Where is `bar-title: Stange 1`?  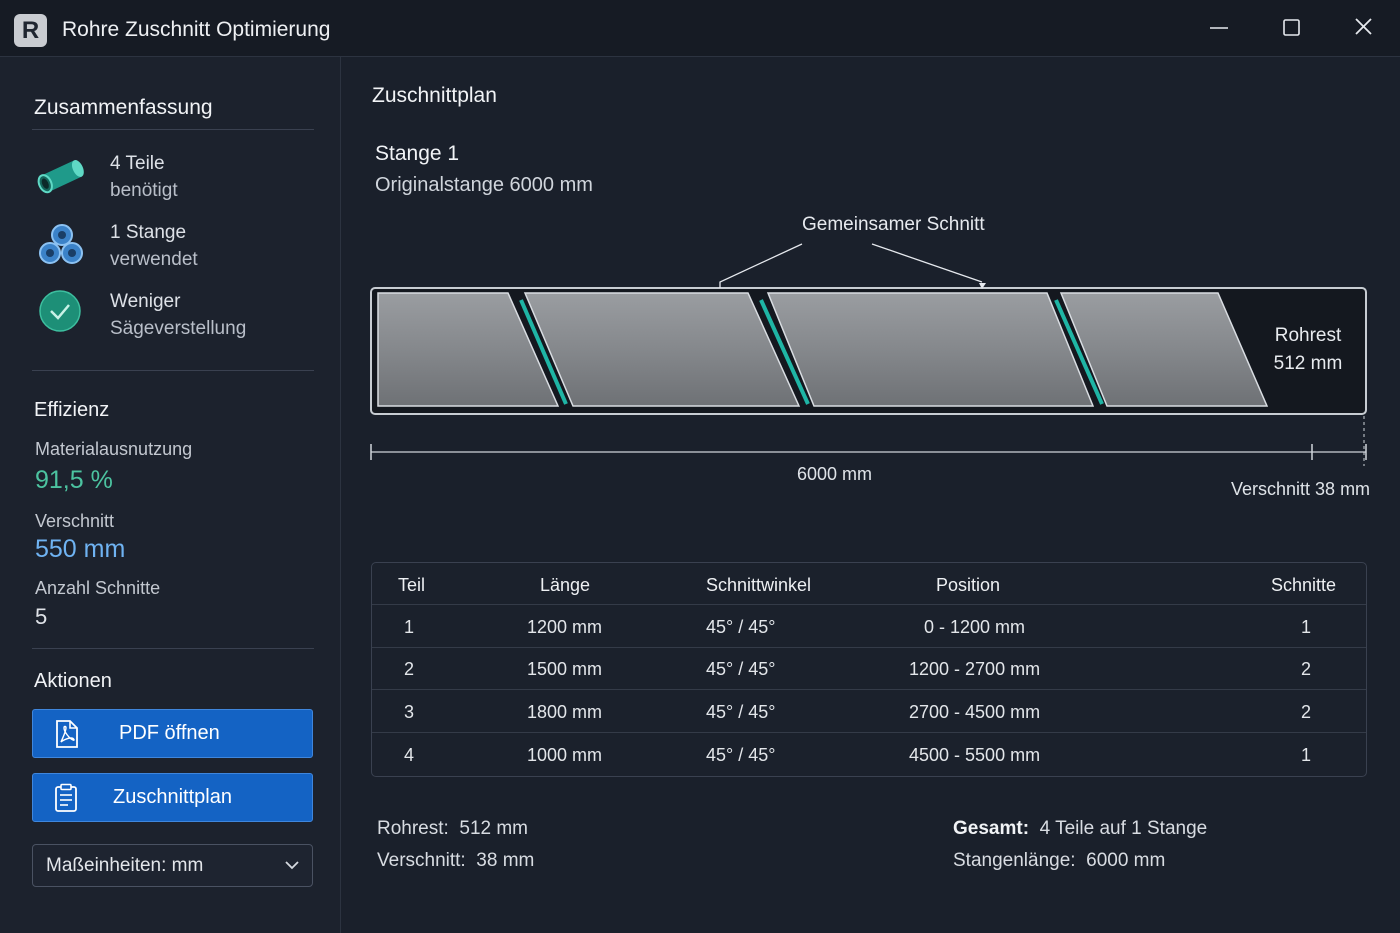 bar-title: Stange 1 is located at coordinates (417, 153).